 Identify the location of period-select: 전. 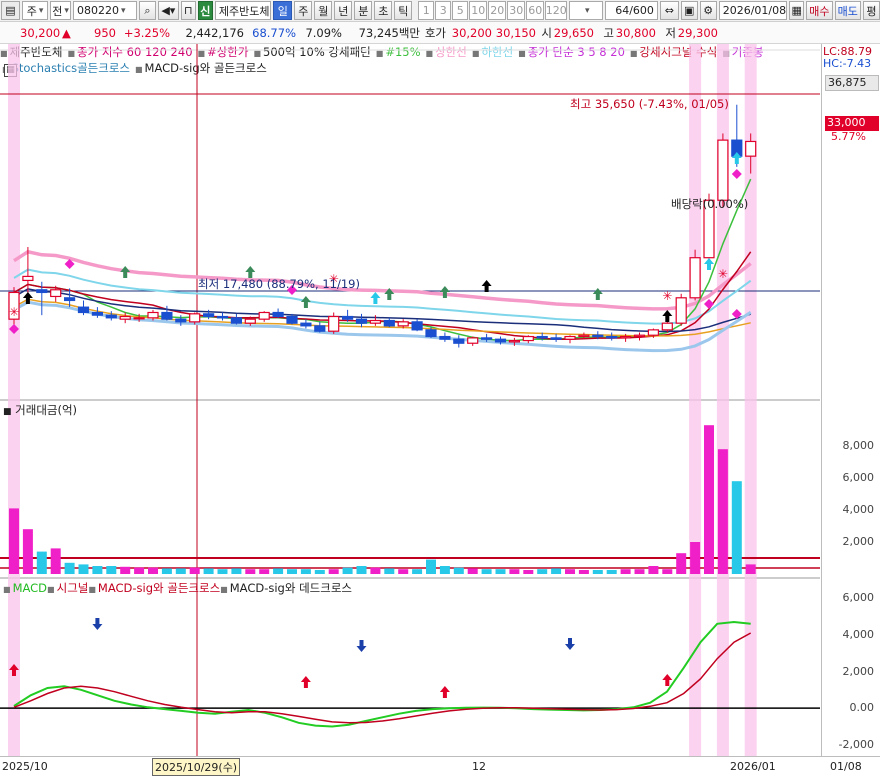
(60, 10).